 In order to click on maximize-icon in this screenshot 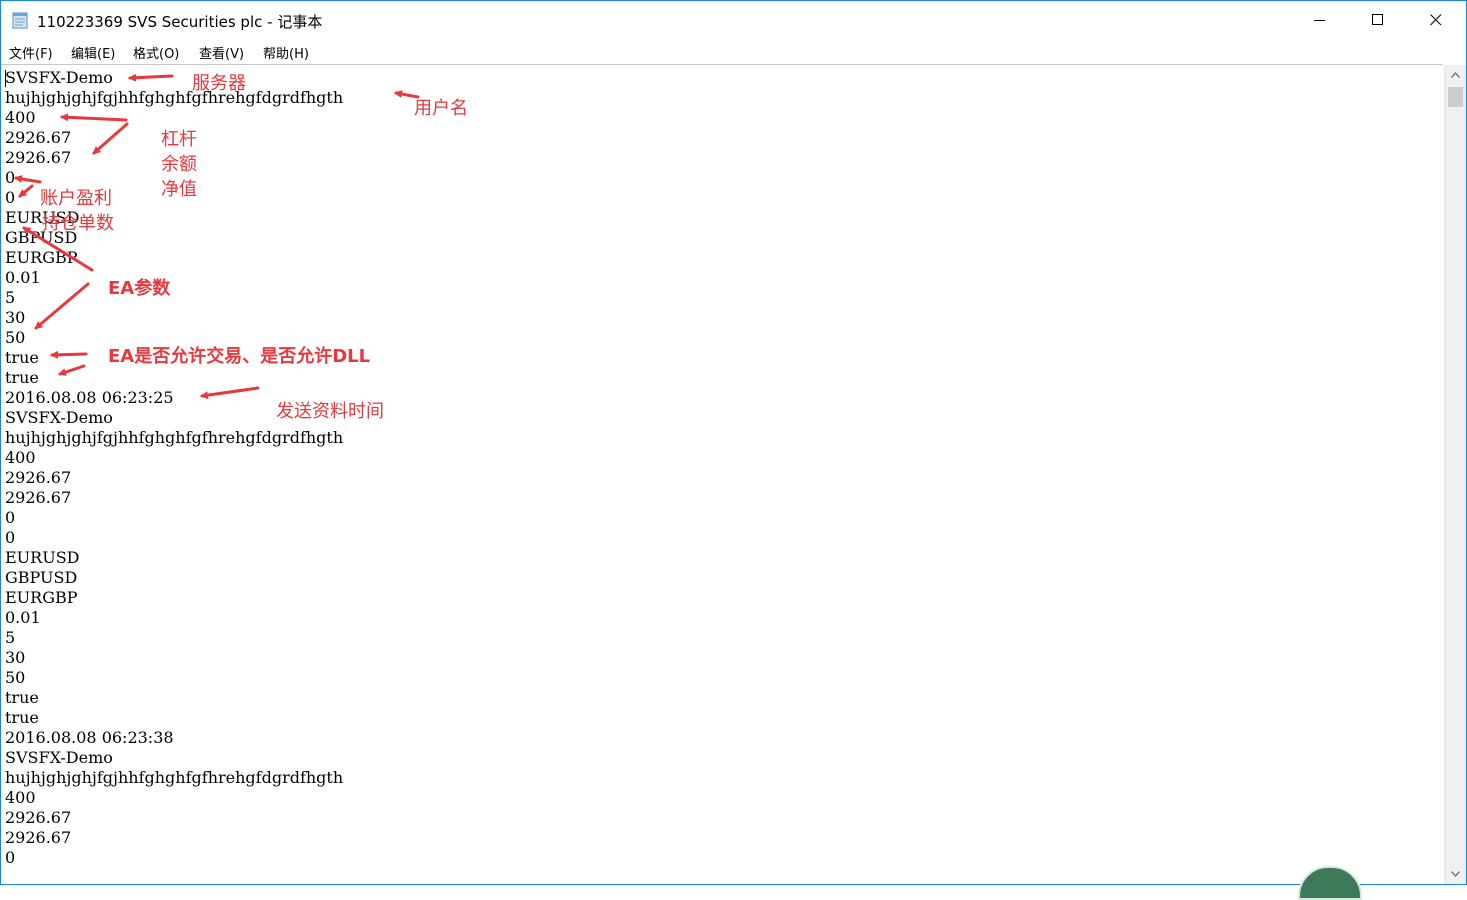, I will do `click(1377, 19)`.